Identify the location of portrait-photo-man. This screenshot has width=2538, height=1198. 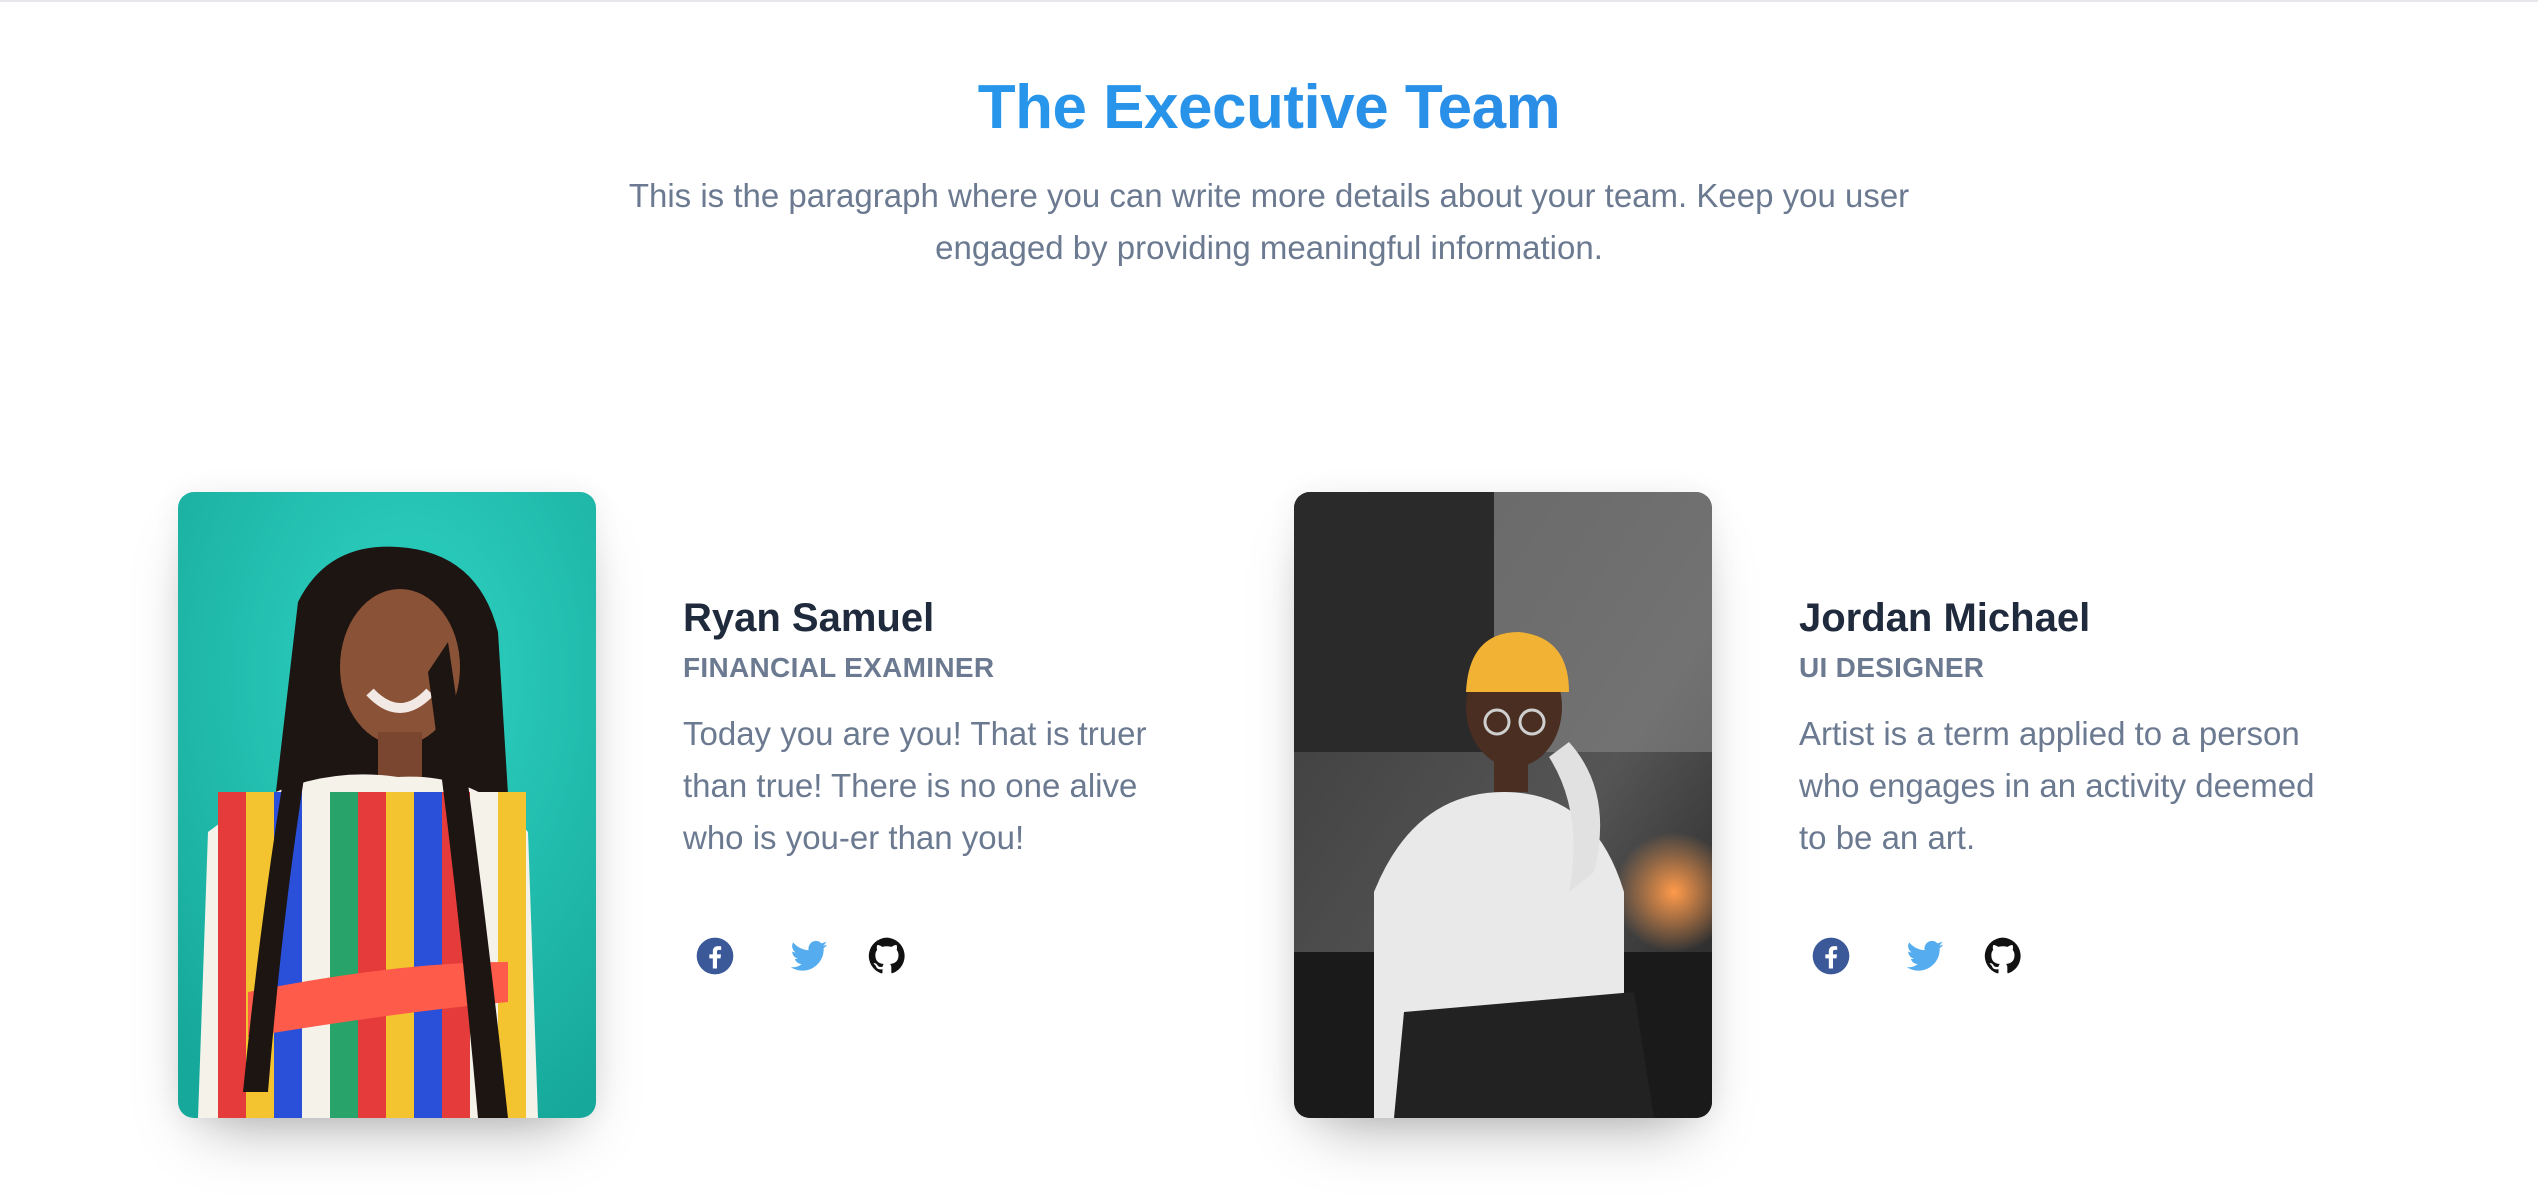
(1503, 805).